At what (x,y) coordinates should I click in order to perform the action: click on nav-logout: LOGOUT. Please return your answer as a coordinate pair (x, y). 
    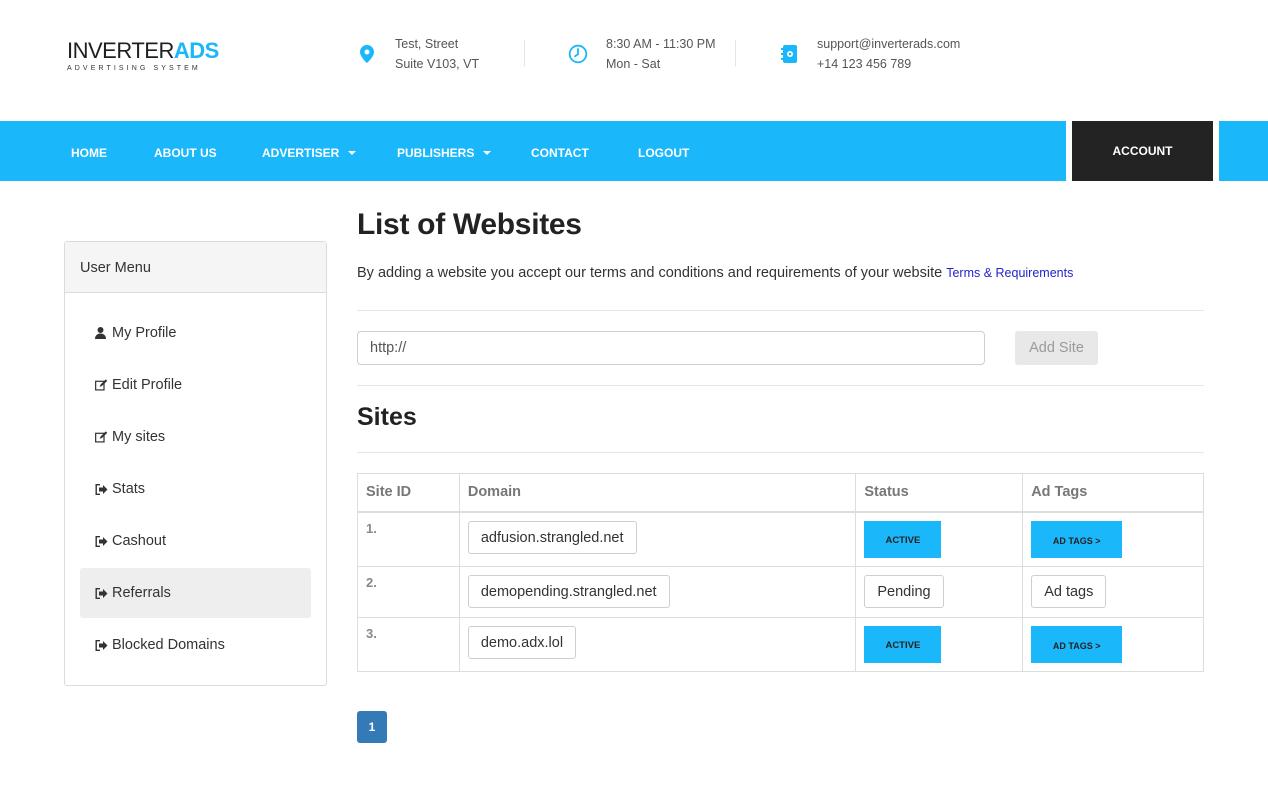
    Looking at the image, I should click on (663, 151).